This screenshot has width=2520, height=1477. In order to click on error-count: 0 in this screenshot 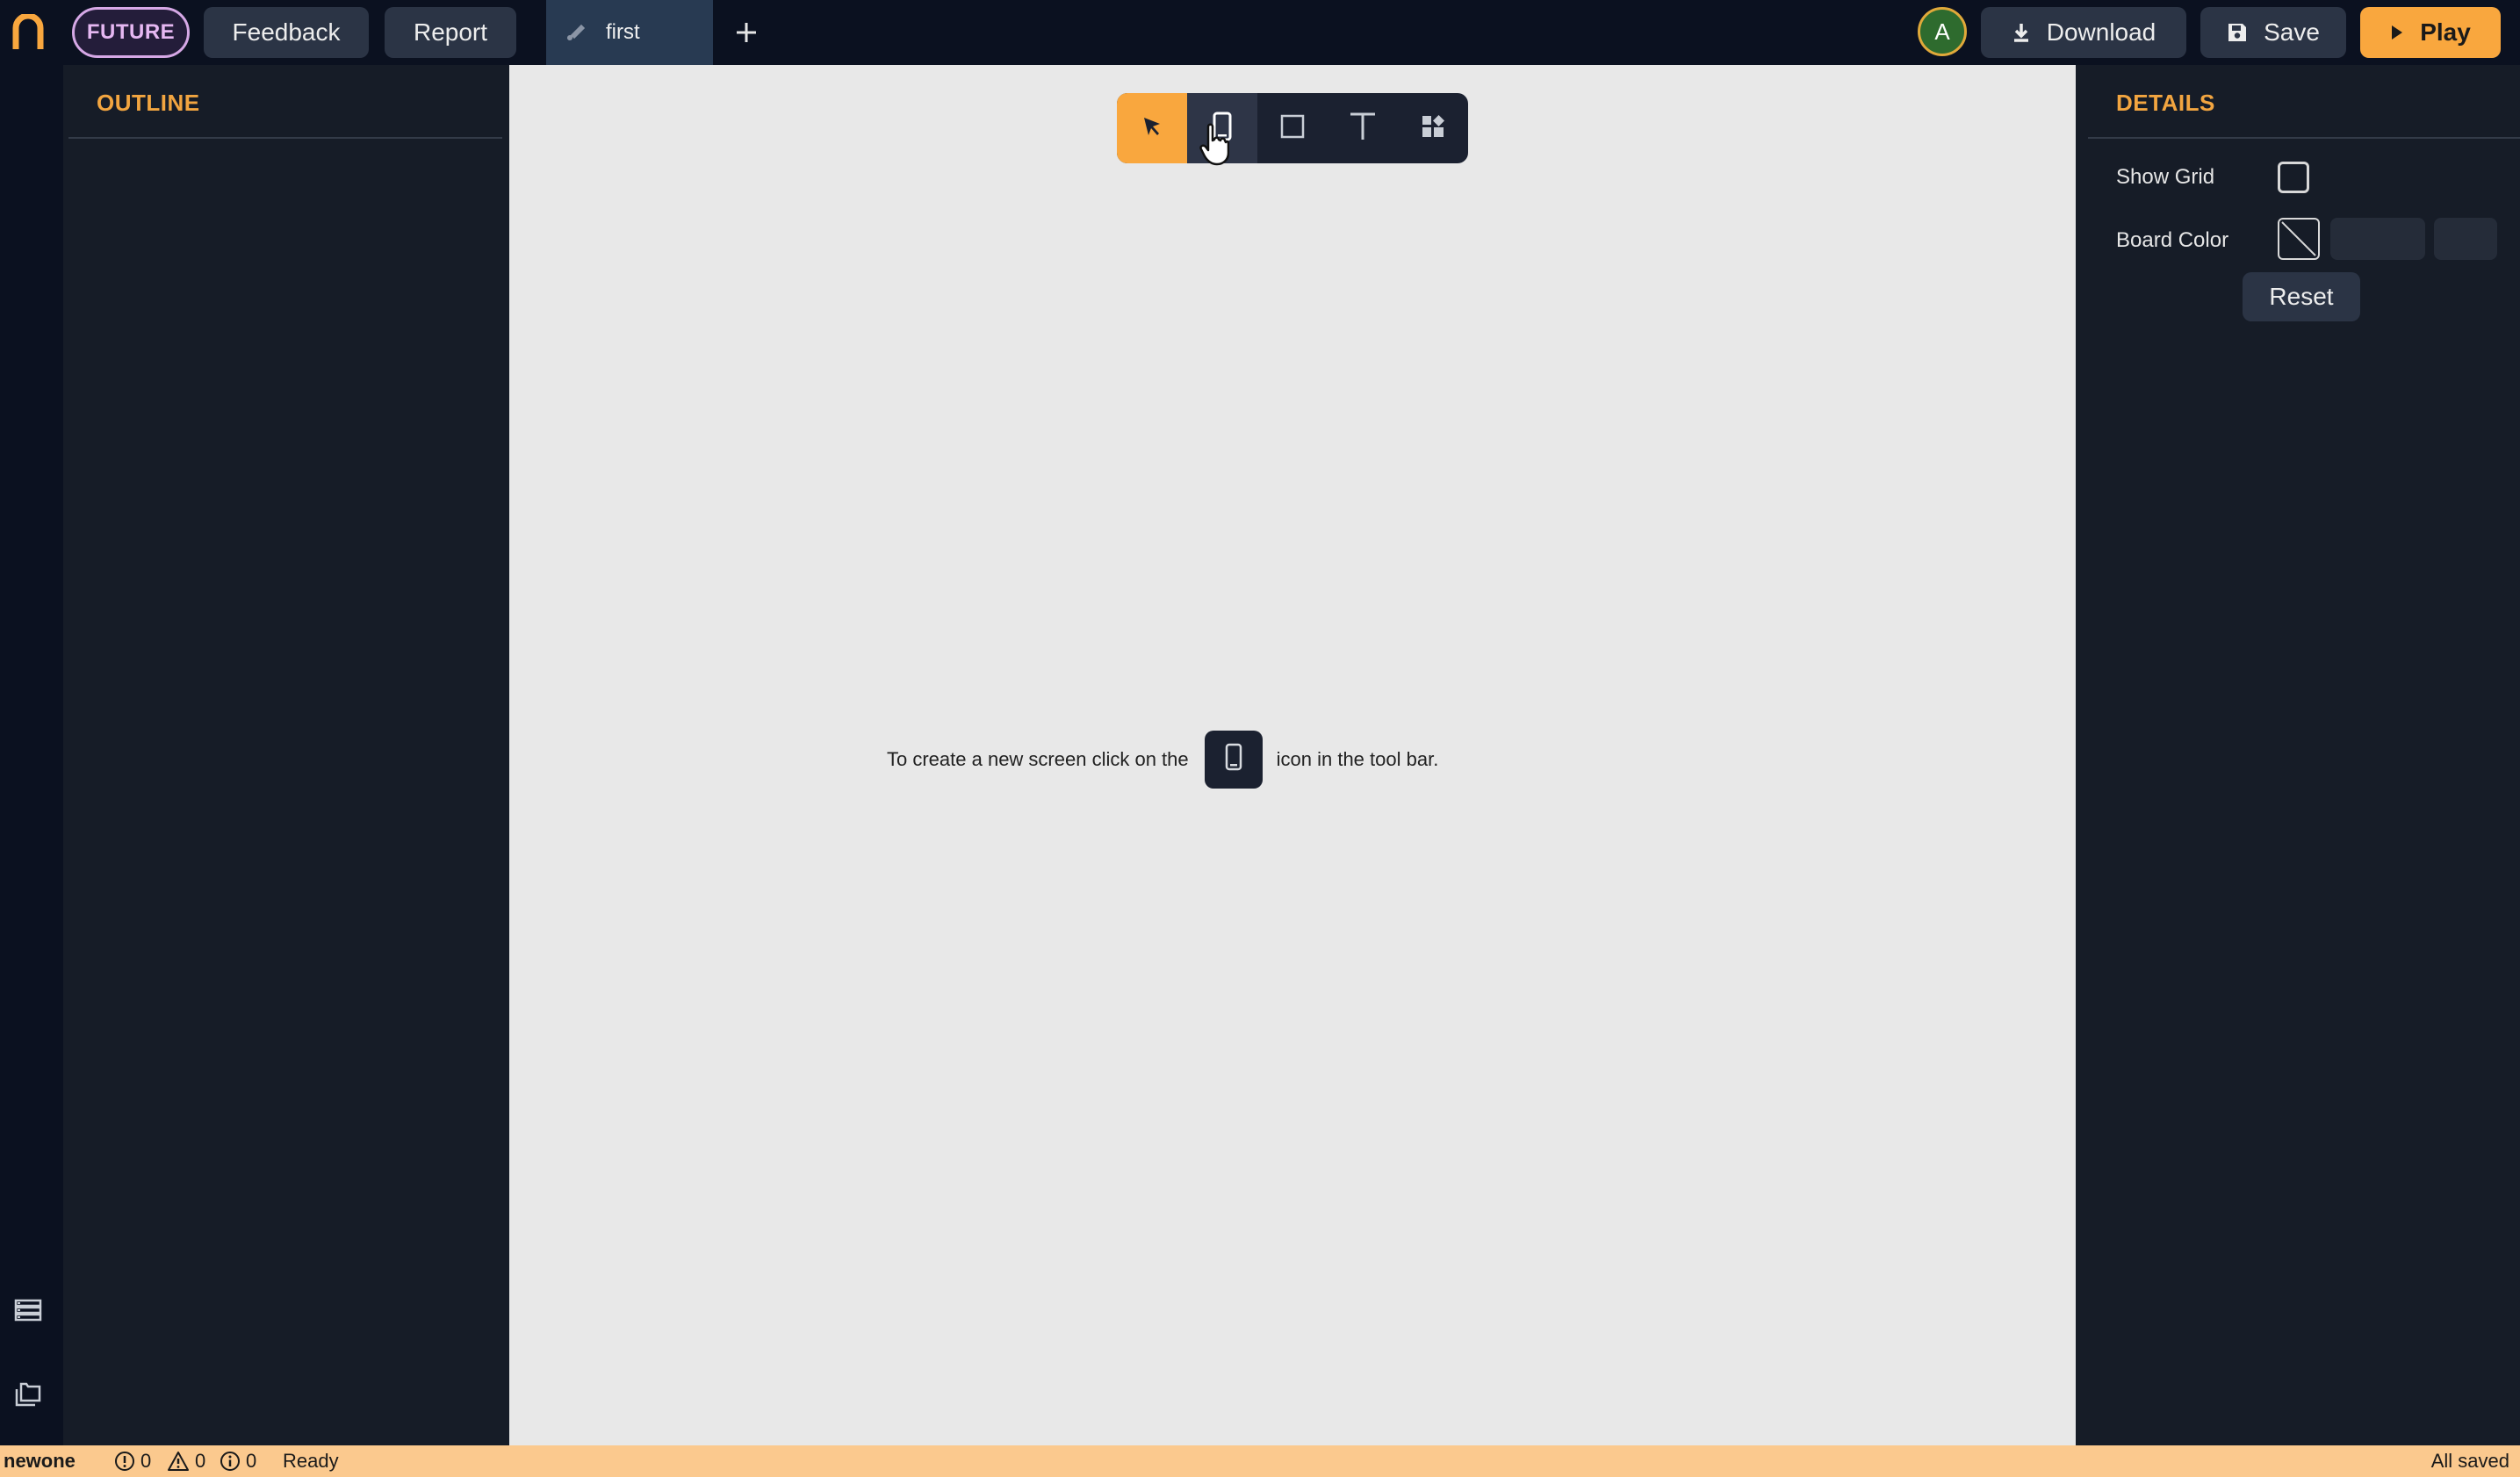, I will do `click(132, 1462)`.